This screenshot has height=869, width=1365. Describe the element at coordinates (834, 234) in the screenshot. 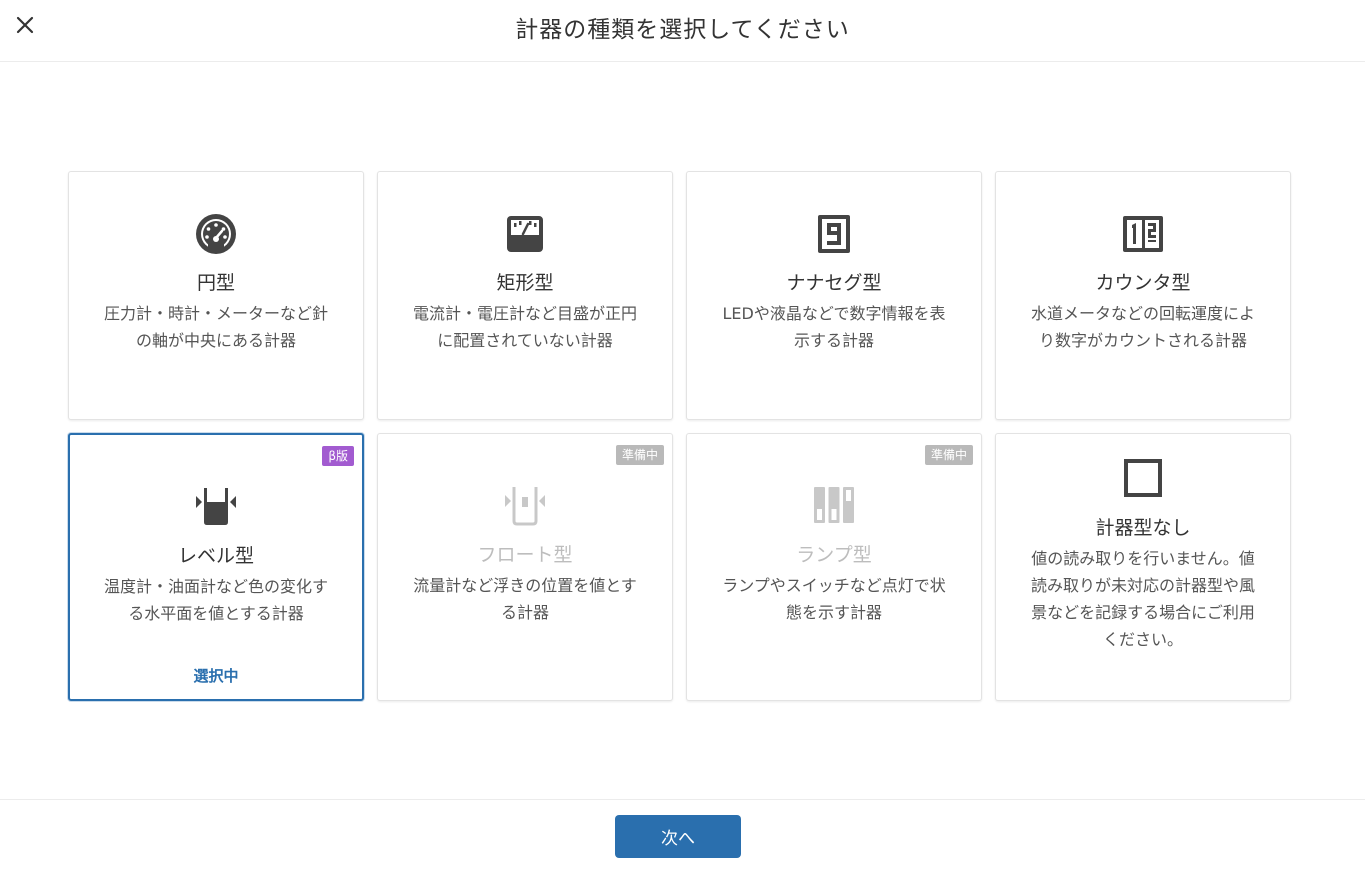

I see `seven-segment-icon` at that location.